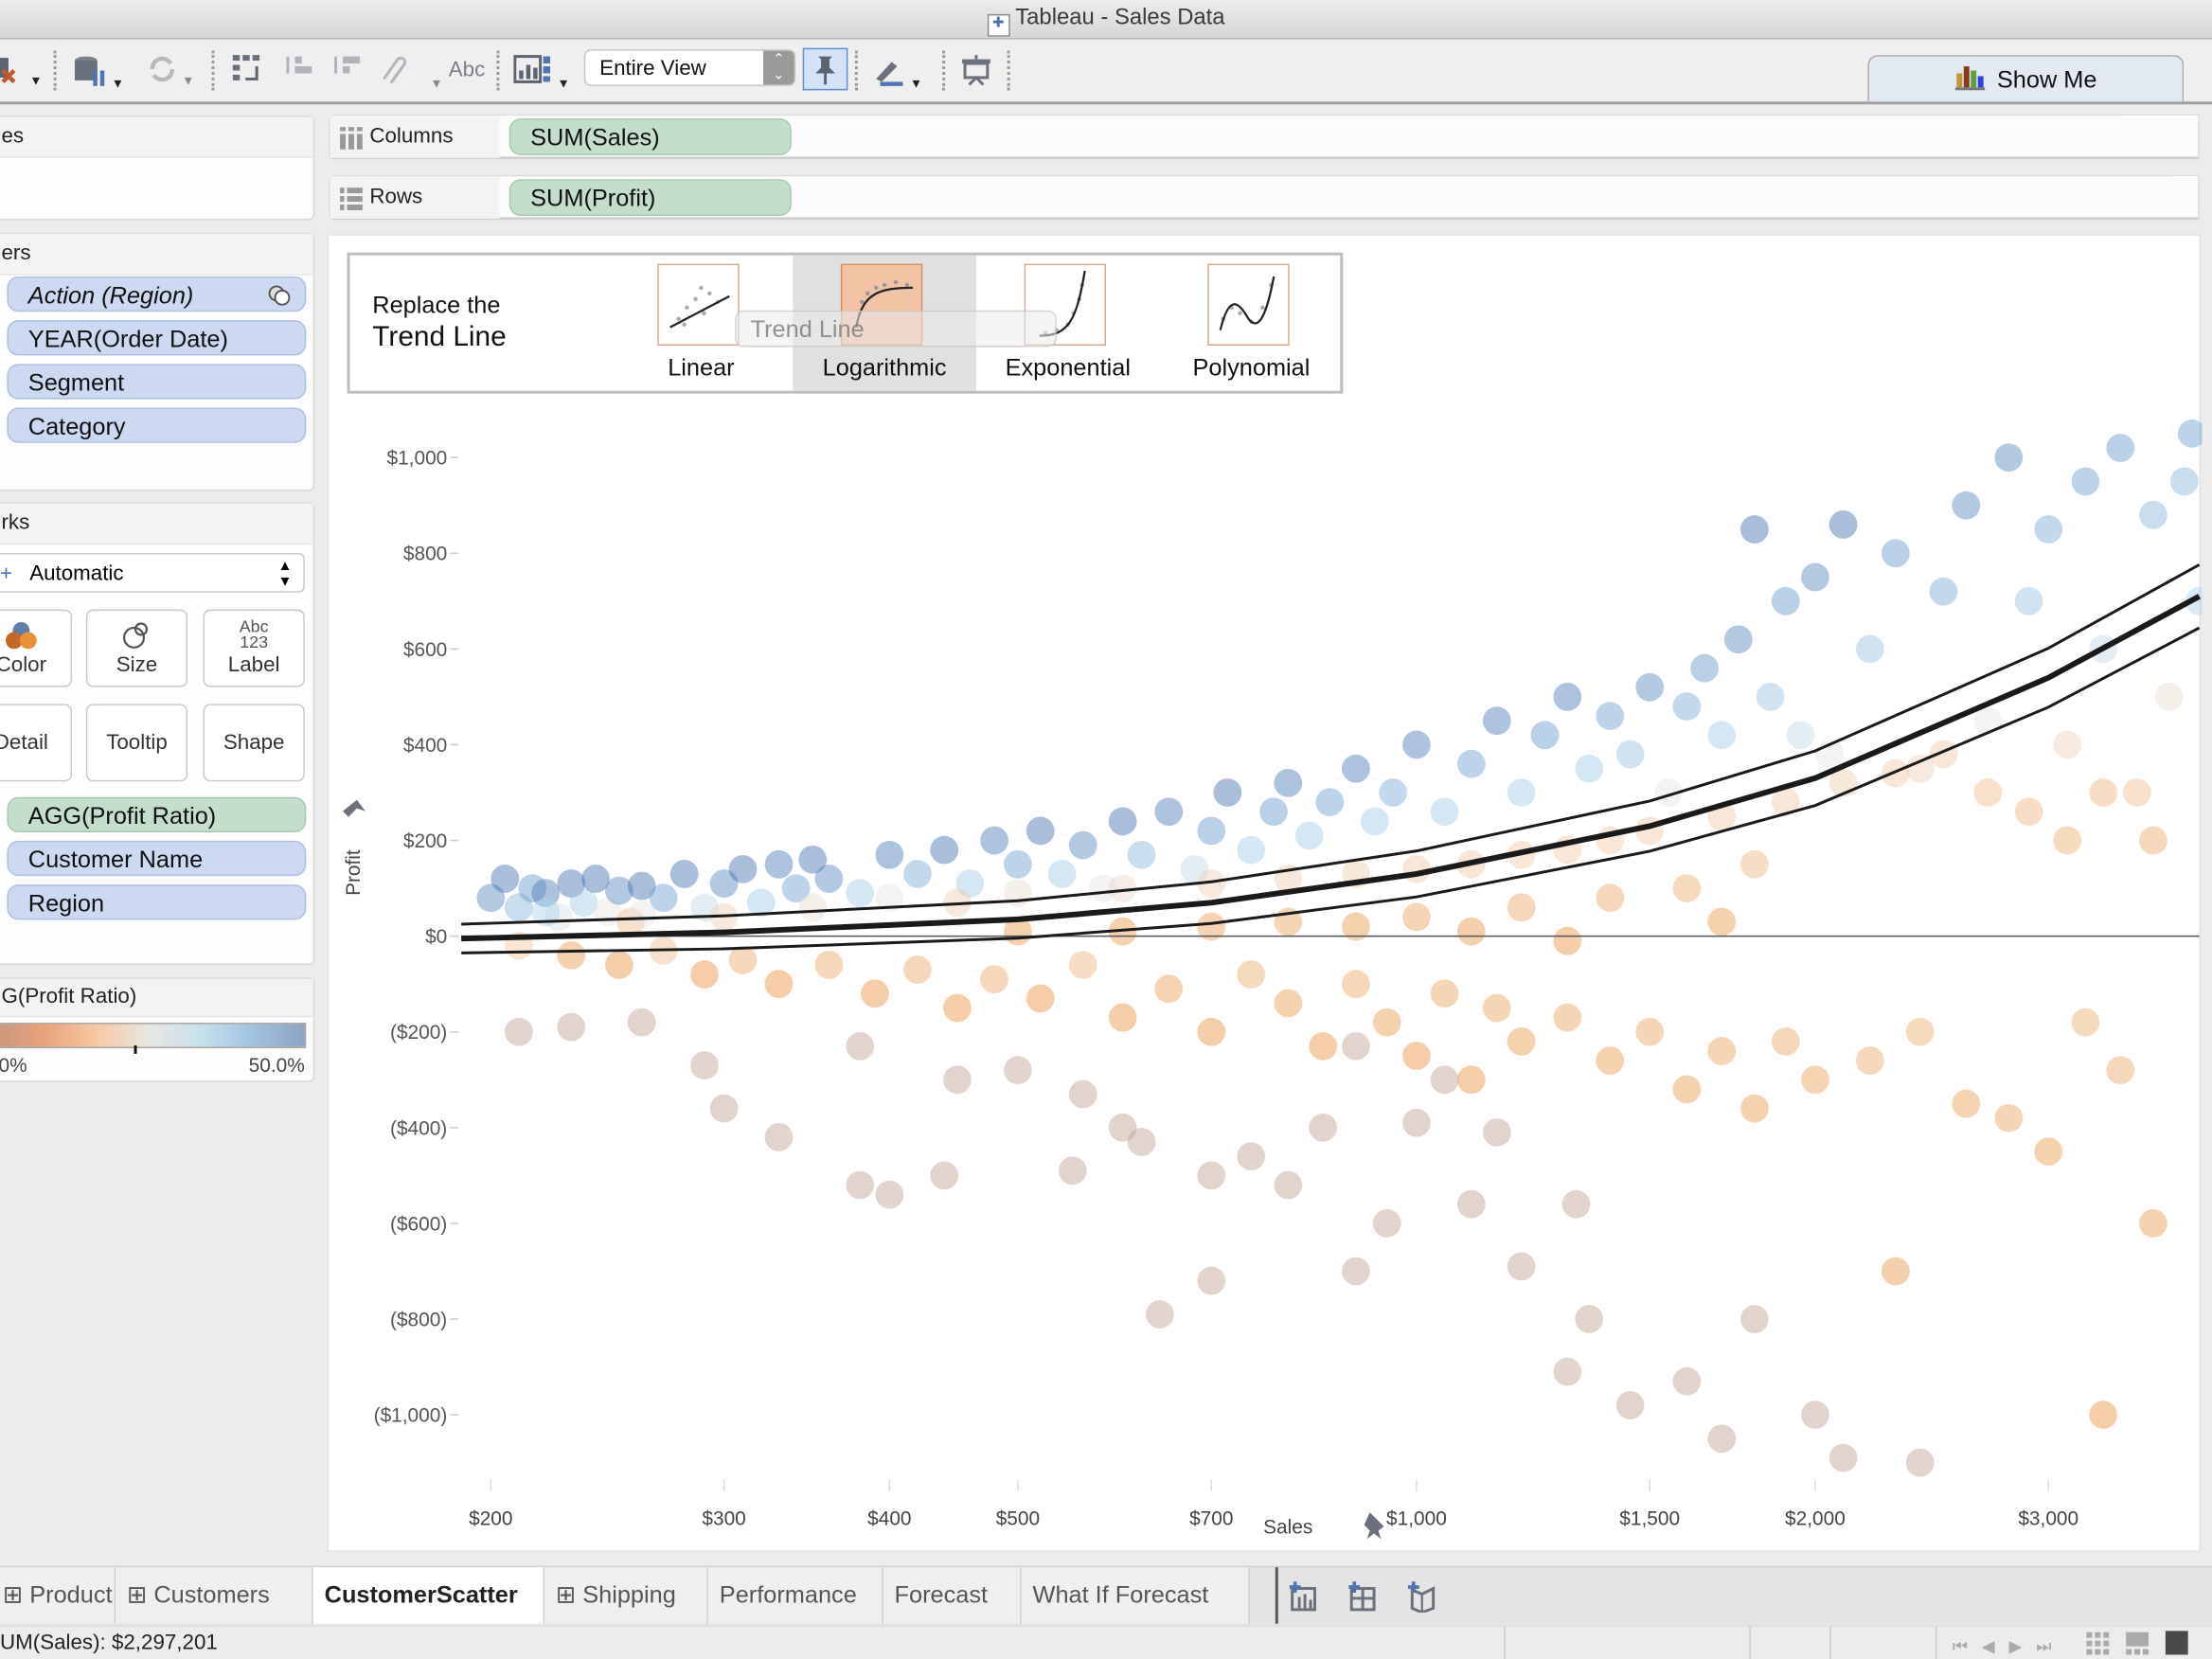 The width and height of the screenshot is (2212, 1659). Describe the element at coordinates (248, 71) in the screenshot. I see `swap-axes-button` at that location.